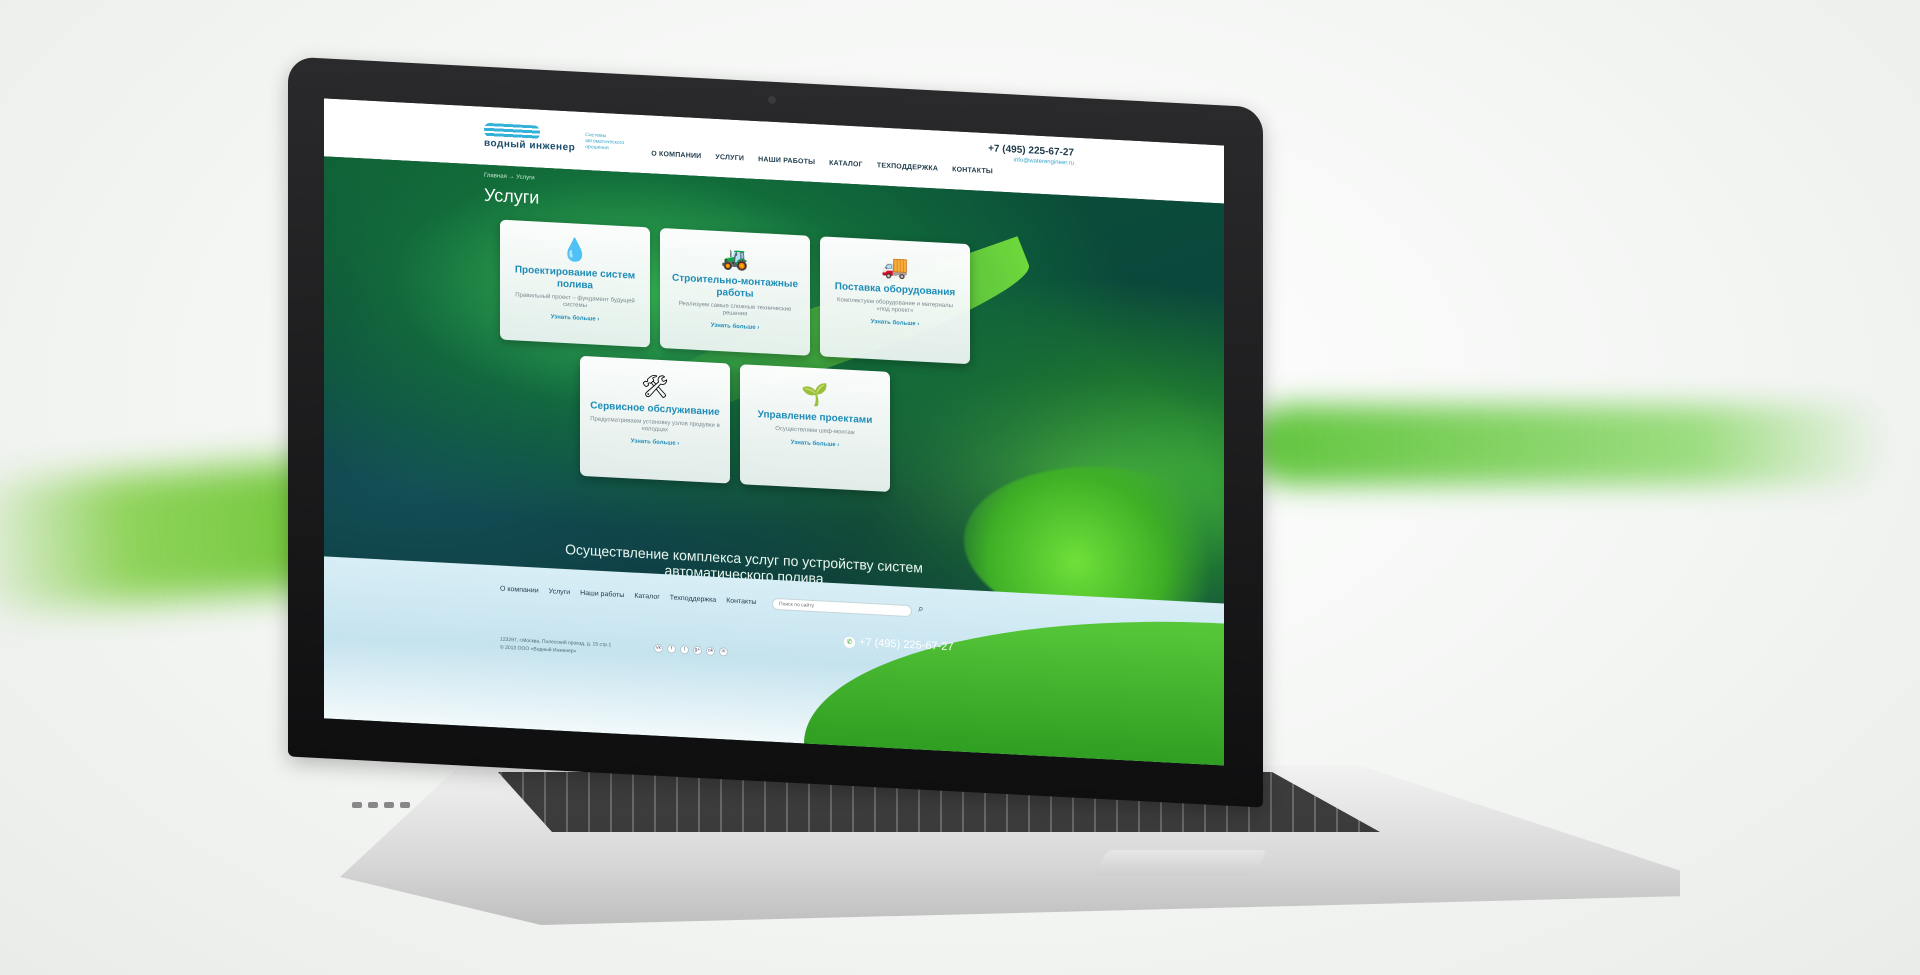 This screenshot has height=975, width=1920. I want to click on breadcrumb: Главная → Услуги, so click(509, 177).